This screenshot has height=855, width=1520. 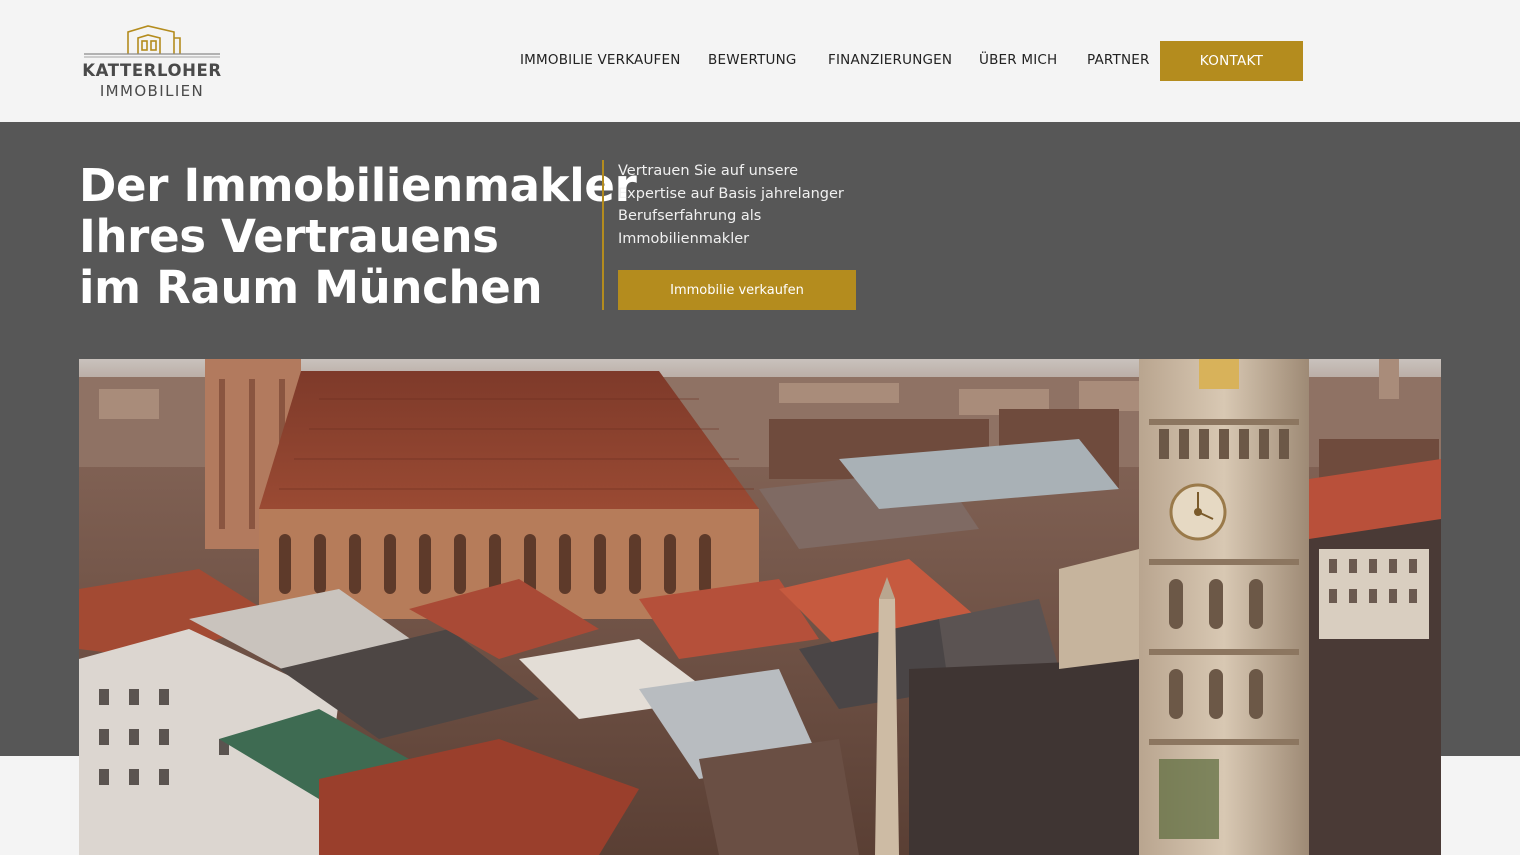 I want to click on logo: KATTERLOHER IMMOBILIEN, so click(x=152, y=64).